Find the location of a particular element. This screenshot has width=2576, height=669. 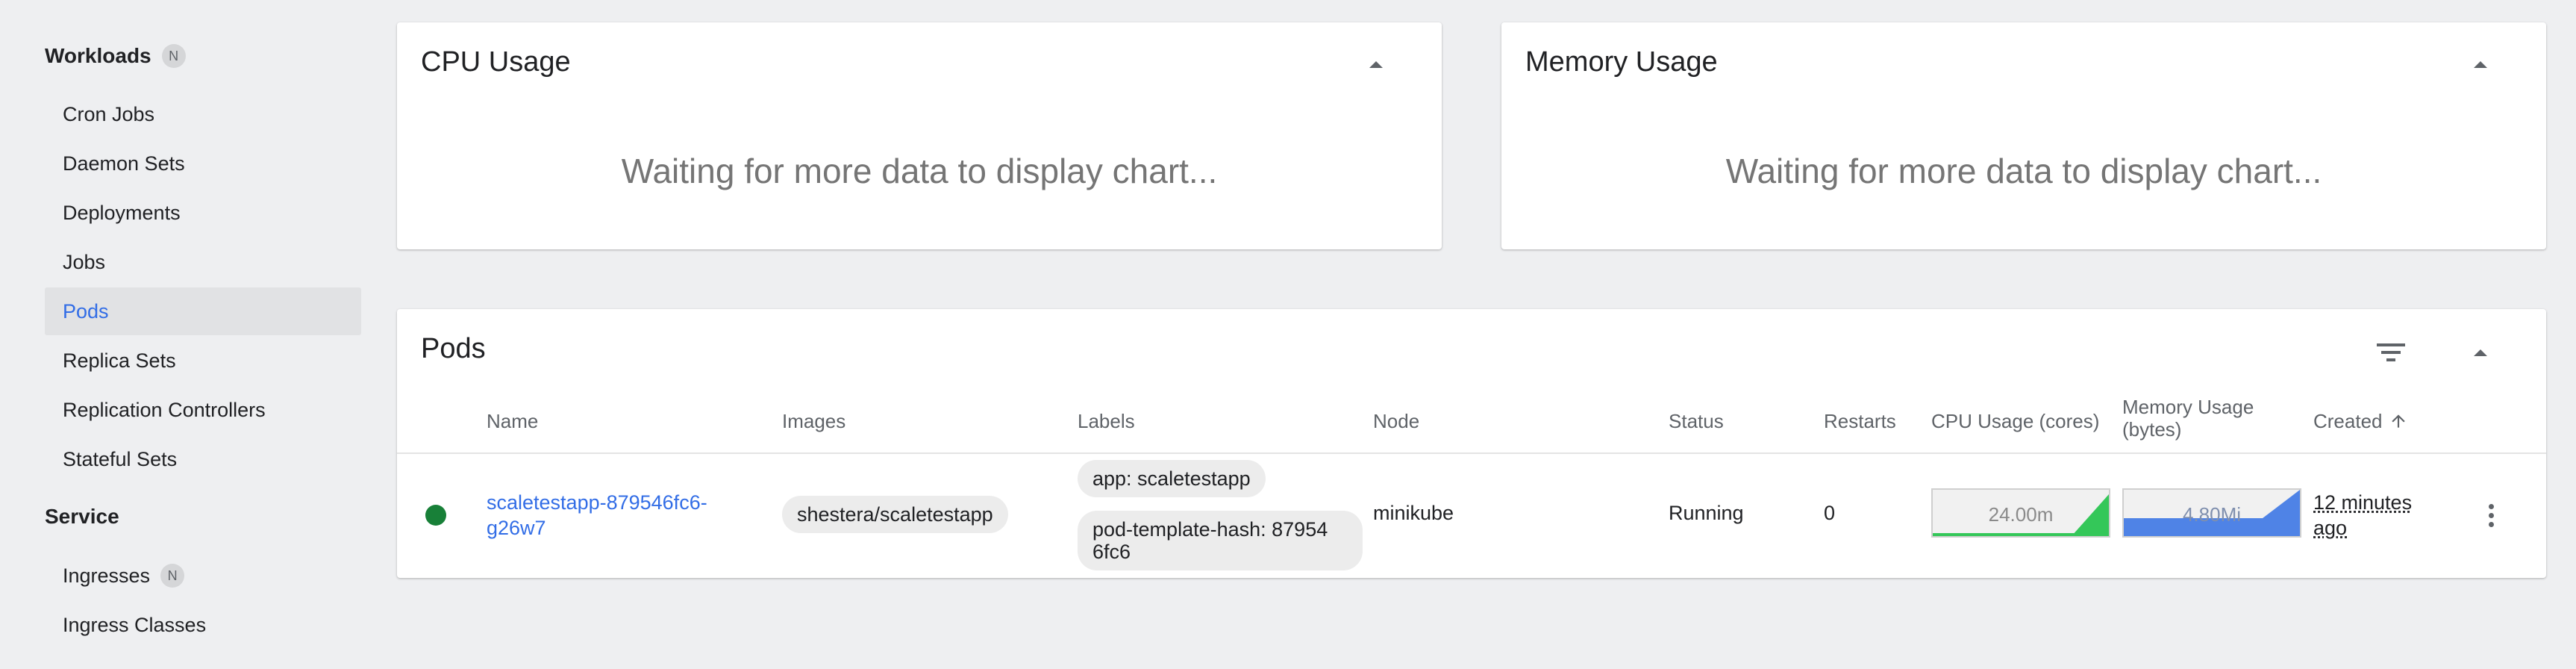

sidebar-item-label: Ingresses is located at coordinates (107, 575).